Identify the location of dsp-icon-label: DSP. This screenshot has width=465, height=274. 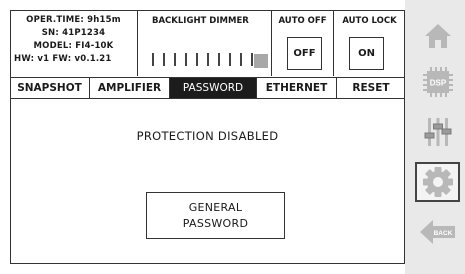
(437, 83).